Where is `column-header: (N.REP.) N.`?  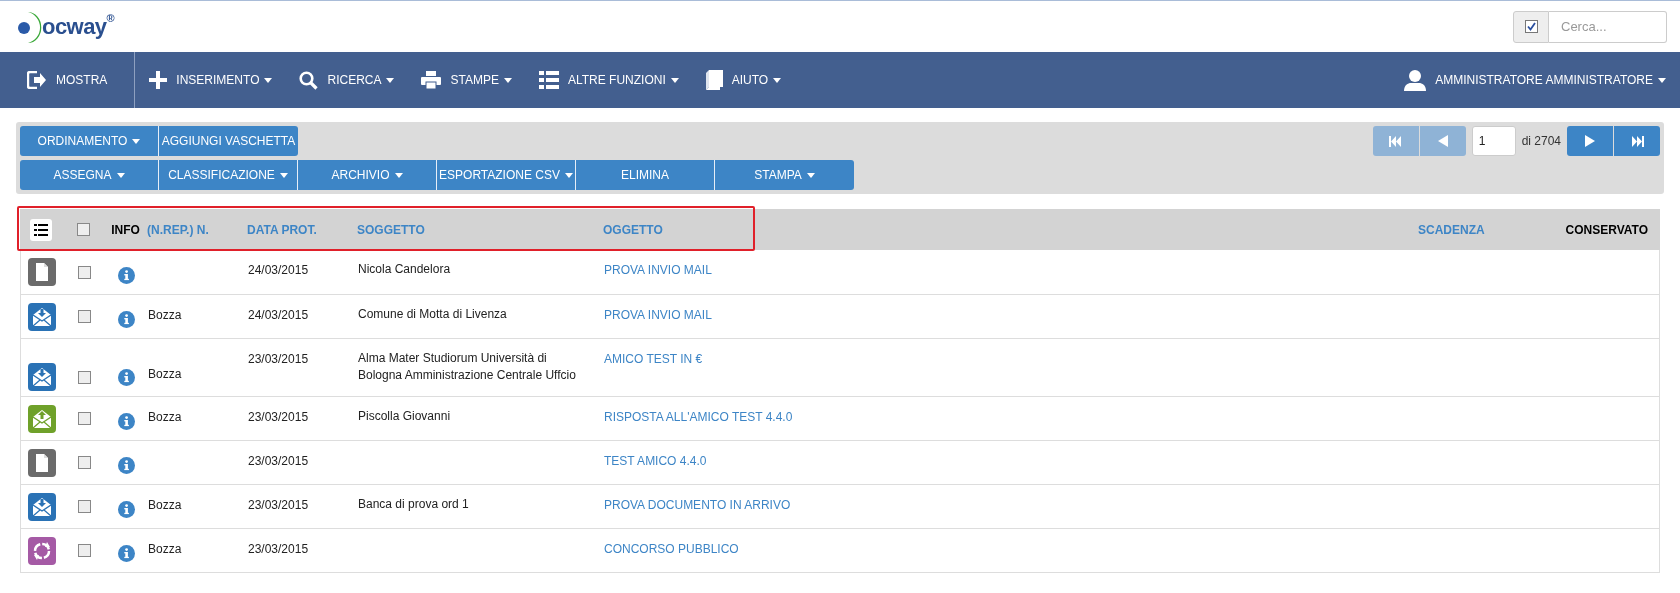 column-header: (N.REP.) N. is located at coordinates (178, 229).